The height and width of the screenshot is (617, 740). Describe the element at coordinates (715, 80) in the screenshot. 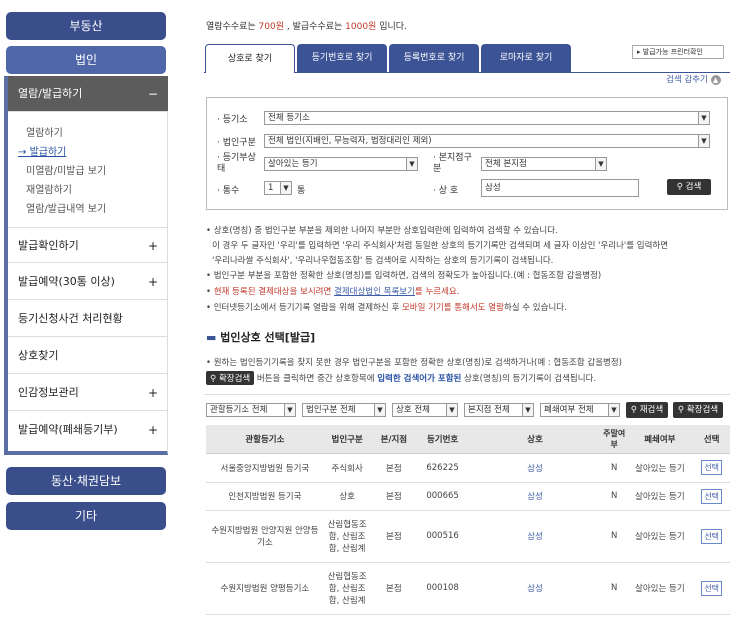

I see `chevron-up-icon: ▲` at that location.